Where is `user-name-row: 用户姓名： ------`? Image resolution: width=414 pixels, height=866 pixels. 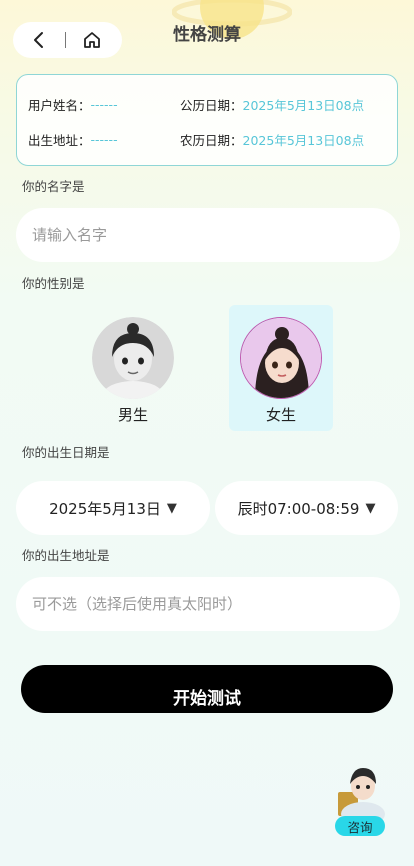 user-name-row: 用户姓名： ------ is located at coordinates (73, 104).